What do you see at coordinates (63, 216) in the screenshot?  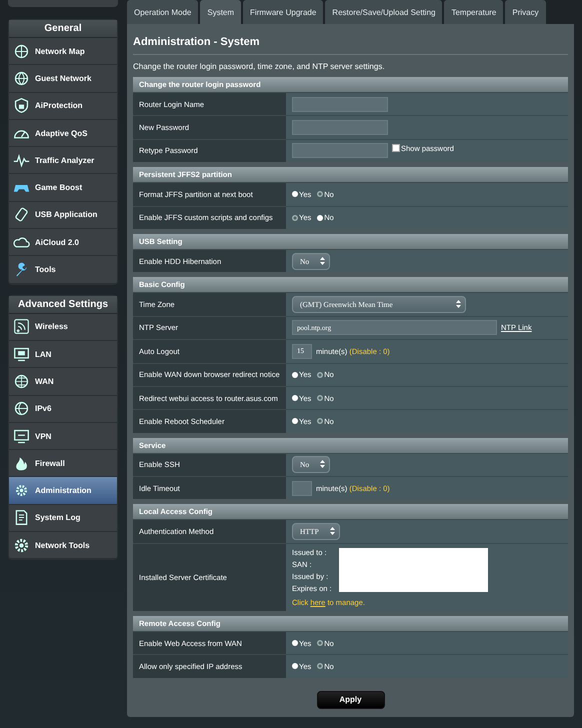 I see `menu-item: USB Application` at bounding box center [63, 216].